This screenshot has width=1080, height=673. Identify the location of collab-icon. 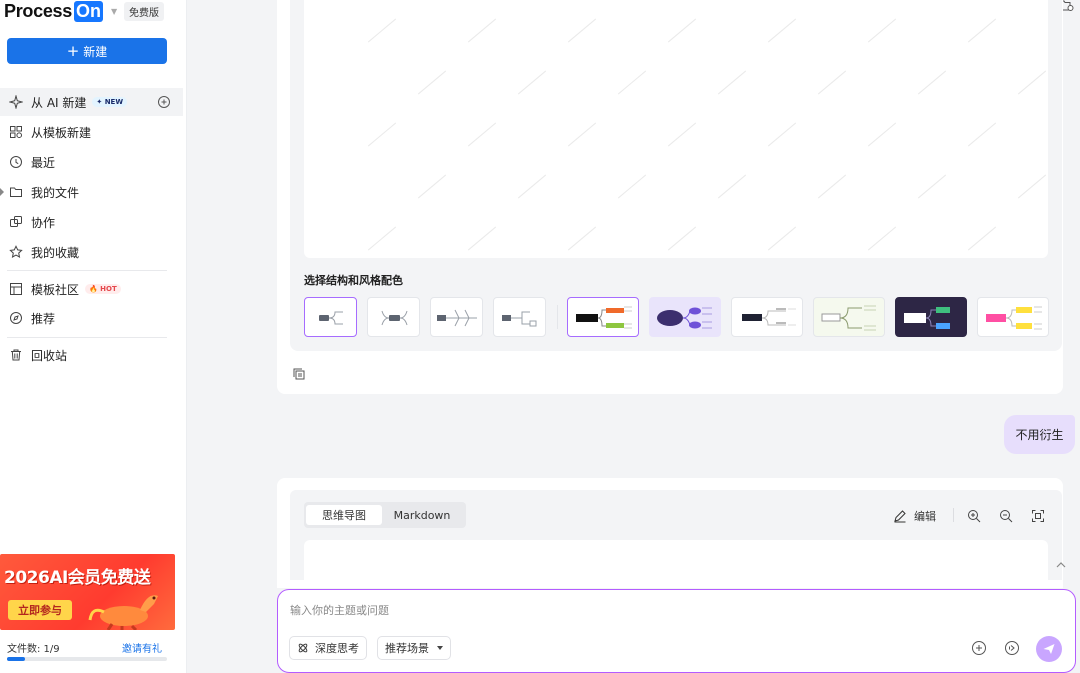
(16, 222).